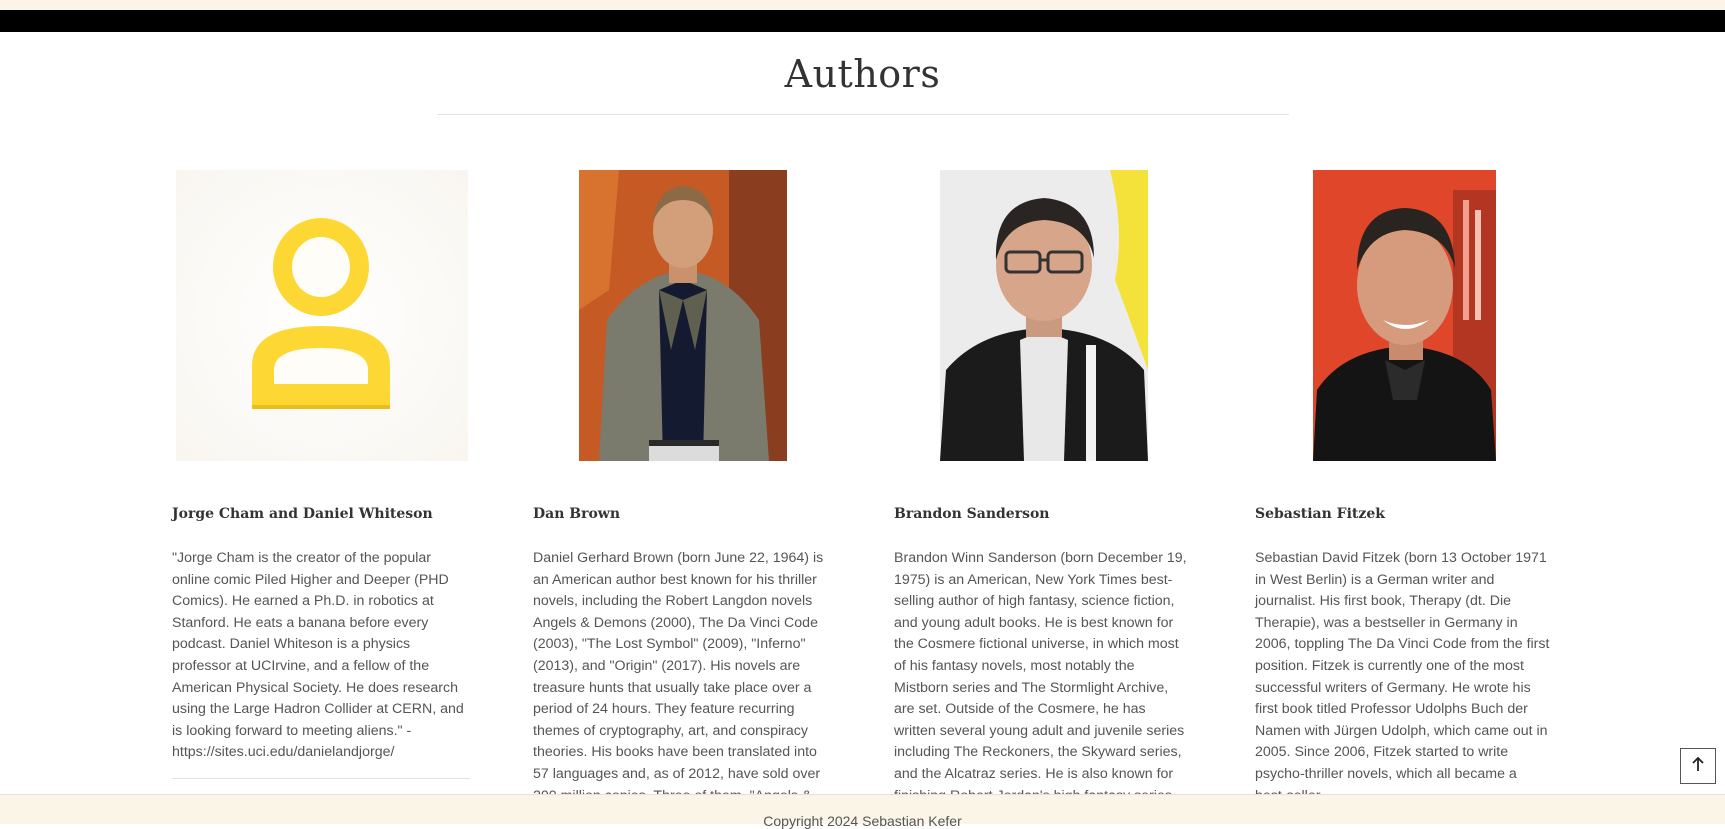  I want to click on title-divider, so click(863, 114).